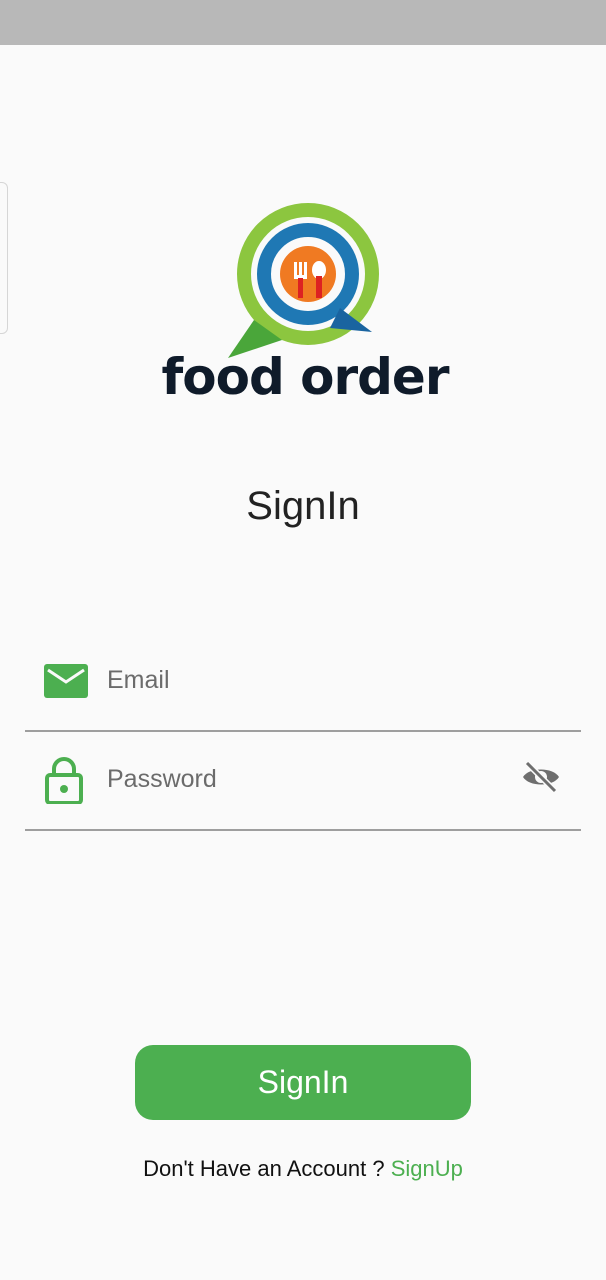 This screenshot has width=606, height=1280. I want to click on signup-prompt: Don't Have an Account ? SignUp, so click(303, 1169).